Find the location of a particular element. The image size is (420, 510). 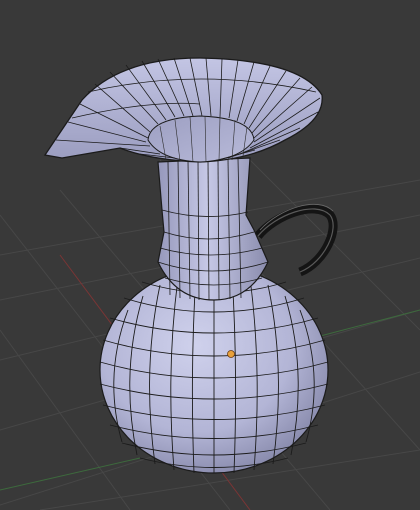

pitcher-rim is located at coordinates (183, 110).